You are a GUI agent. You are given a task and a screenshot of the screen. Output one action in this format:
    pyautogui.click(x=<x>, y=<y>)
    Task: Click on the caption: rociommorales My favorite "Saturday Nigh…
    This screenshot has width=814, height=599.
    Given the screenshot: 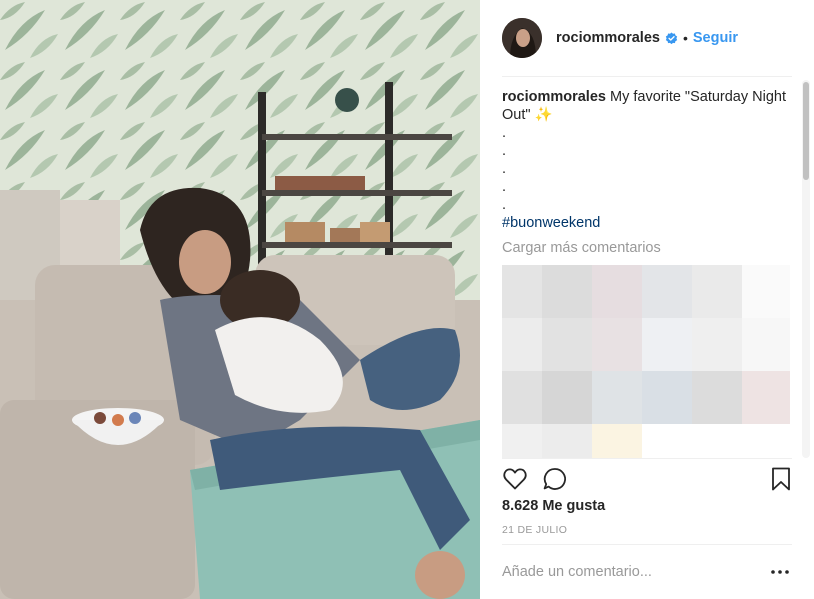 What is the action you would take?
    pyautogui.click(x=646, y=106)
    